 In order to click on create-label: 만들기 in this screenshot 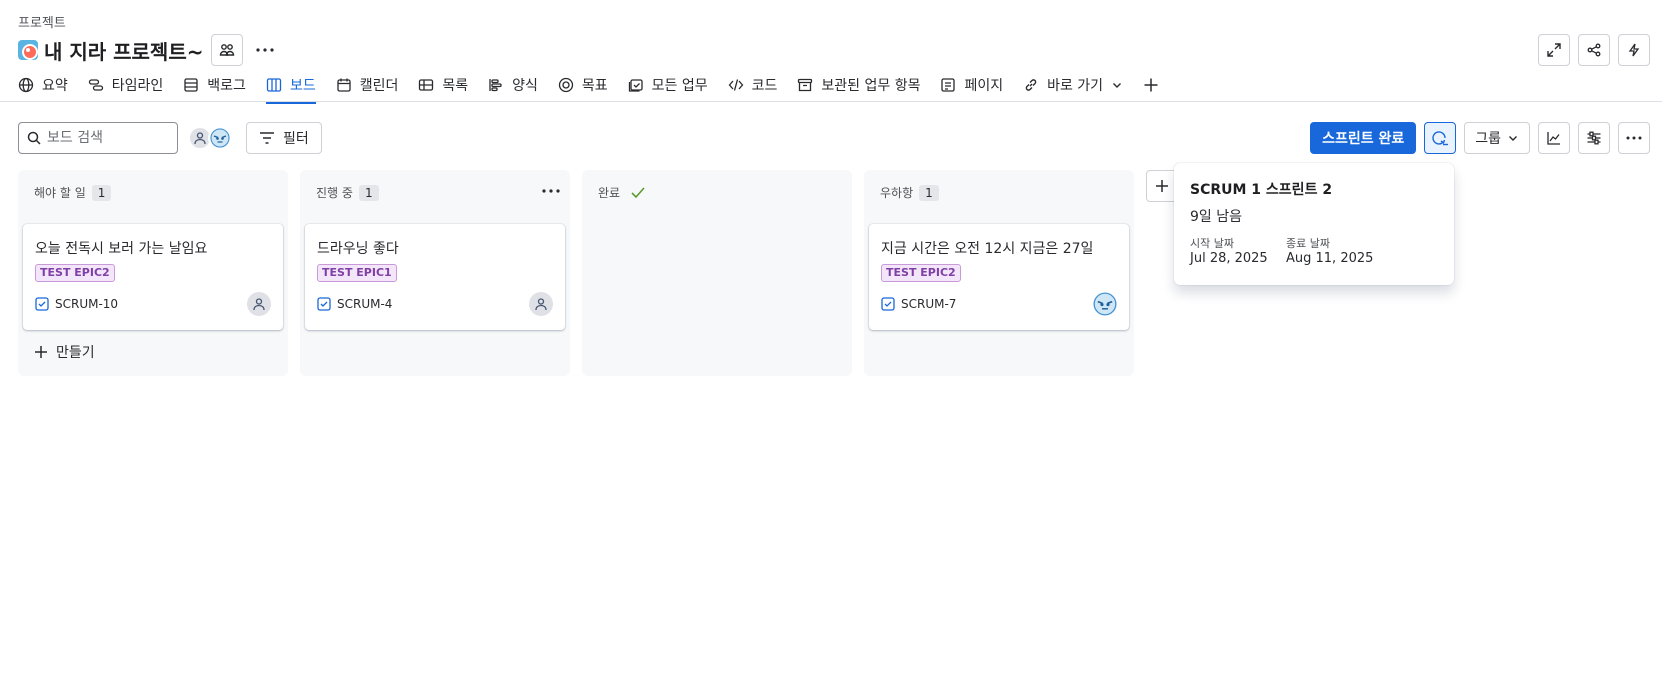, I will do `click(75, 353)`.